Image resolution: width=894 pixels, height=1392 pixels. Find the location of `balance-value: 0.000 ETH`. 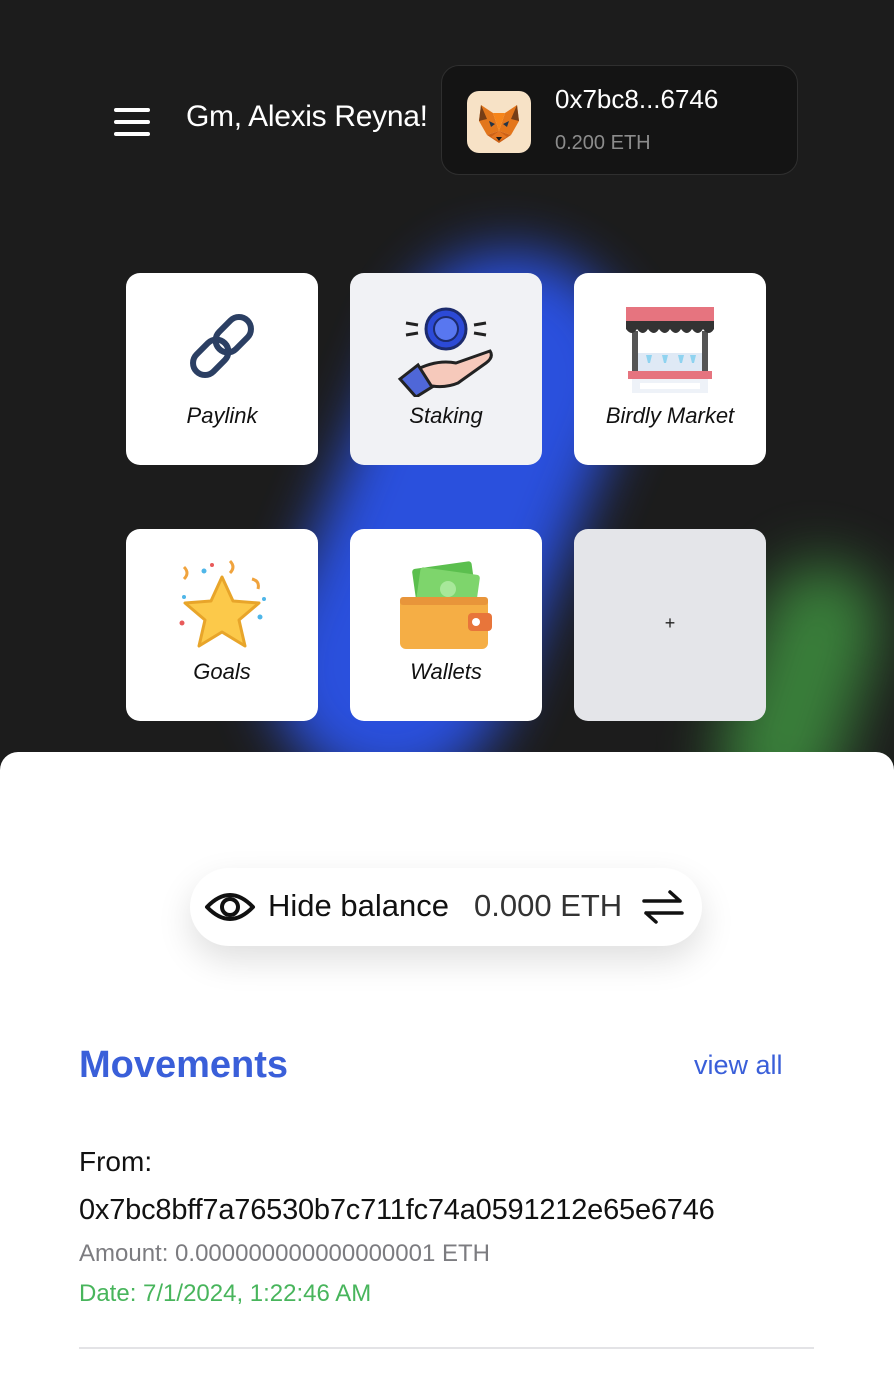

balance-value: 0.000 ETH is located at coordinates (548, 905).